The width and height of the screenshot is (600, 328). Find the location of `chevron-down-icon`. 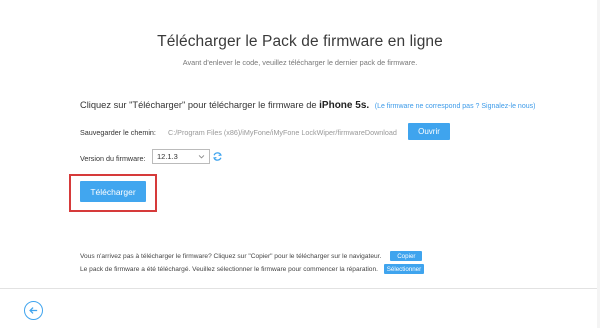

chevron-down-icon is located at coordinates (201, 157).